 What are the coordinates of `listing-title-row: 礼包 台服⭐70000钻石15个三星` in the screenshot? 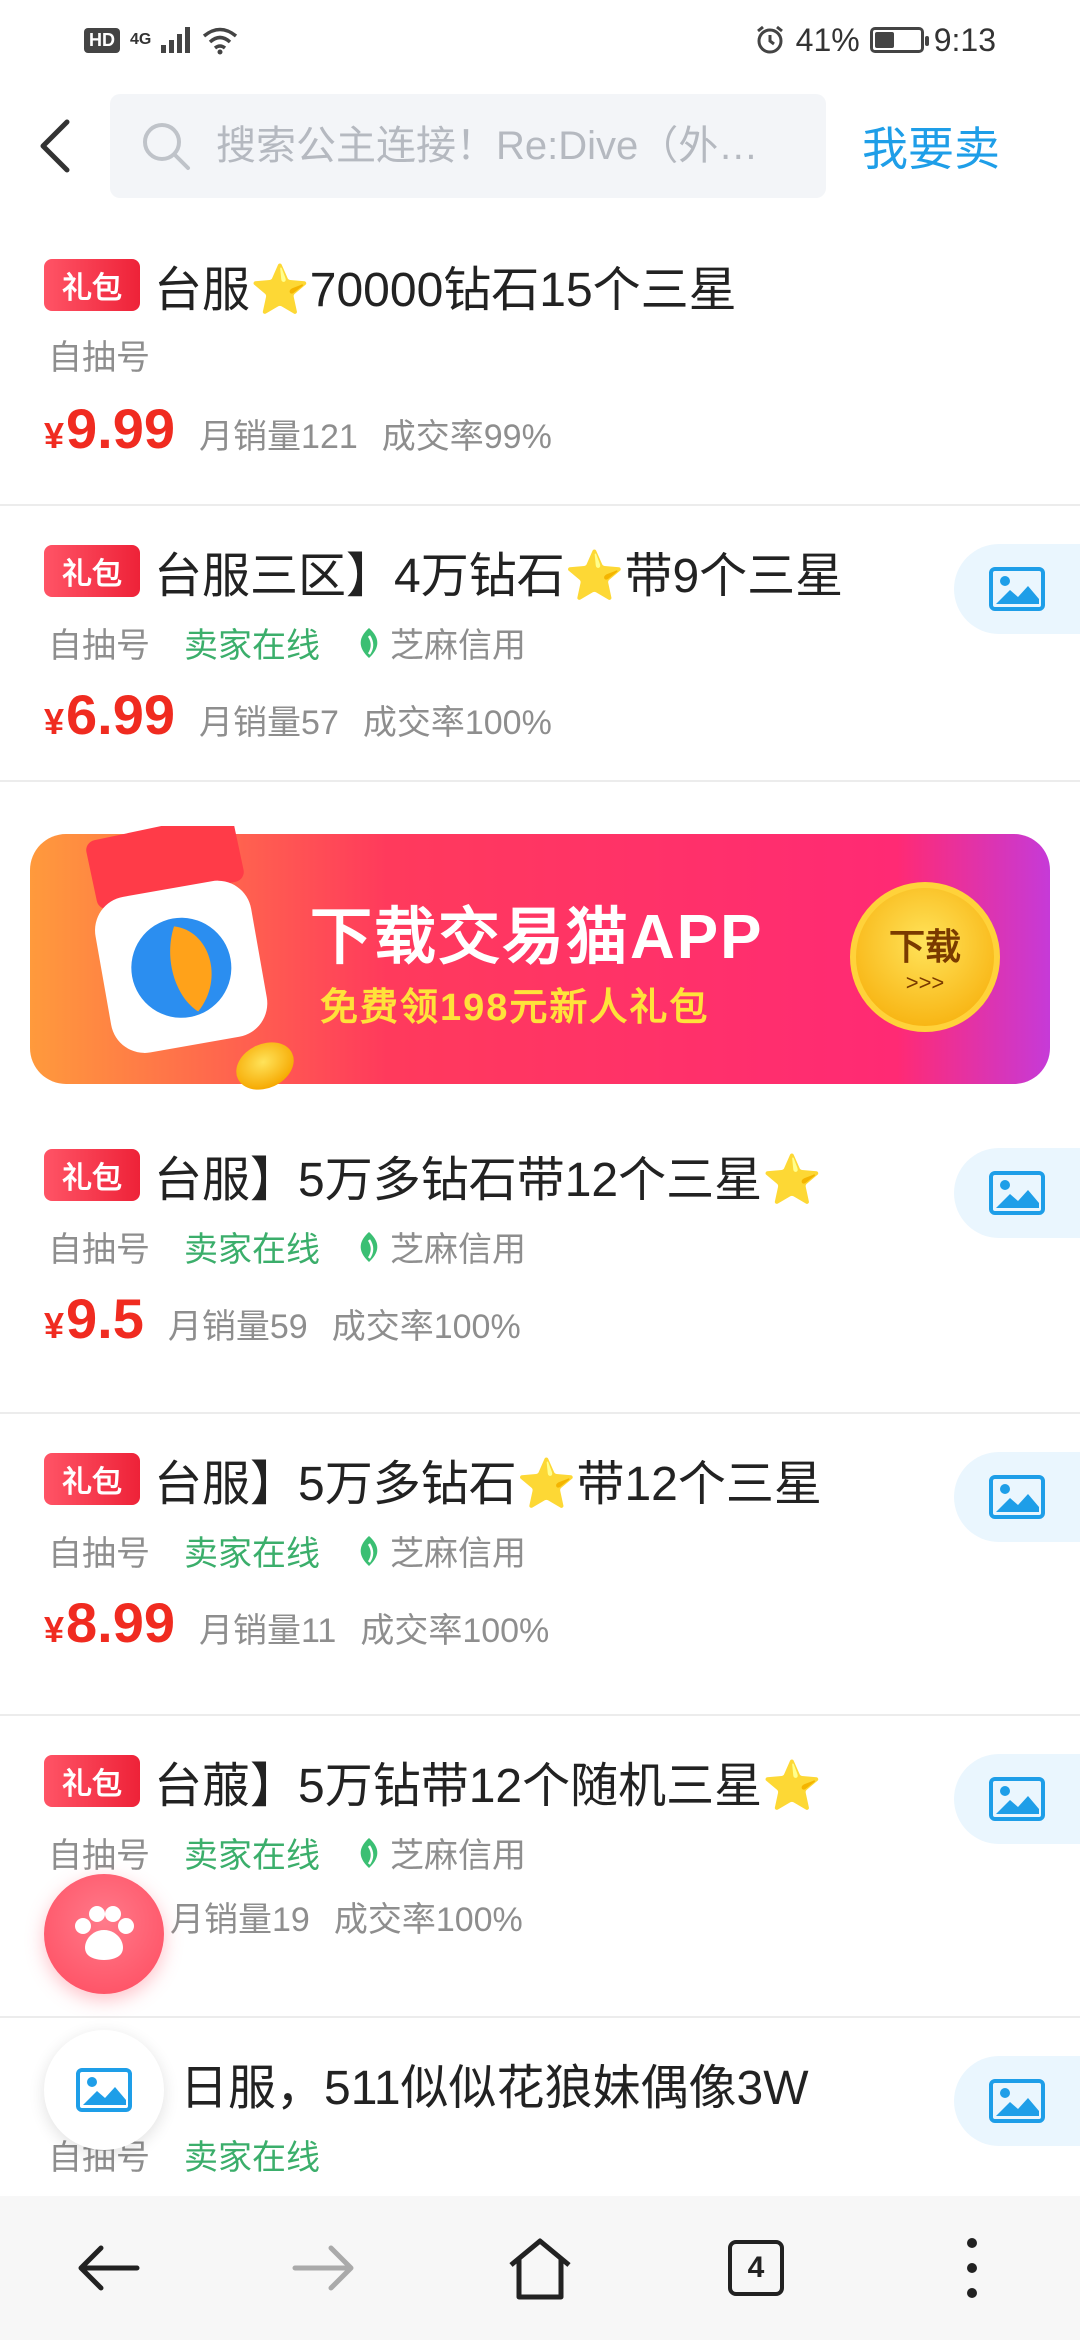 It's located at (390, 285).